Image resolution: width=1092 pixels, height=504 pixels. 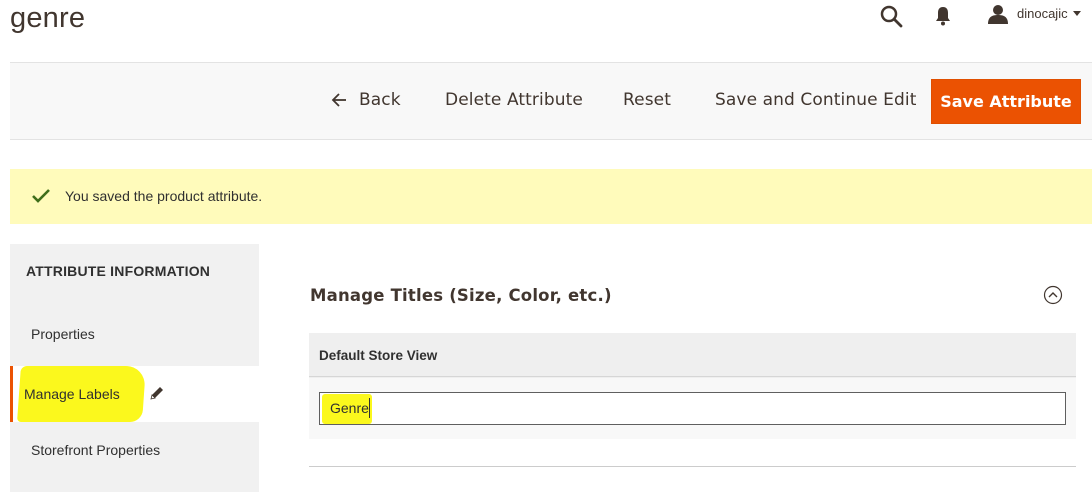 I want to click on delete-attribute-button: Delete Attribute, so click(x=514, y=100).